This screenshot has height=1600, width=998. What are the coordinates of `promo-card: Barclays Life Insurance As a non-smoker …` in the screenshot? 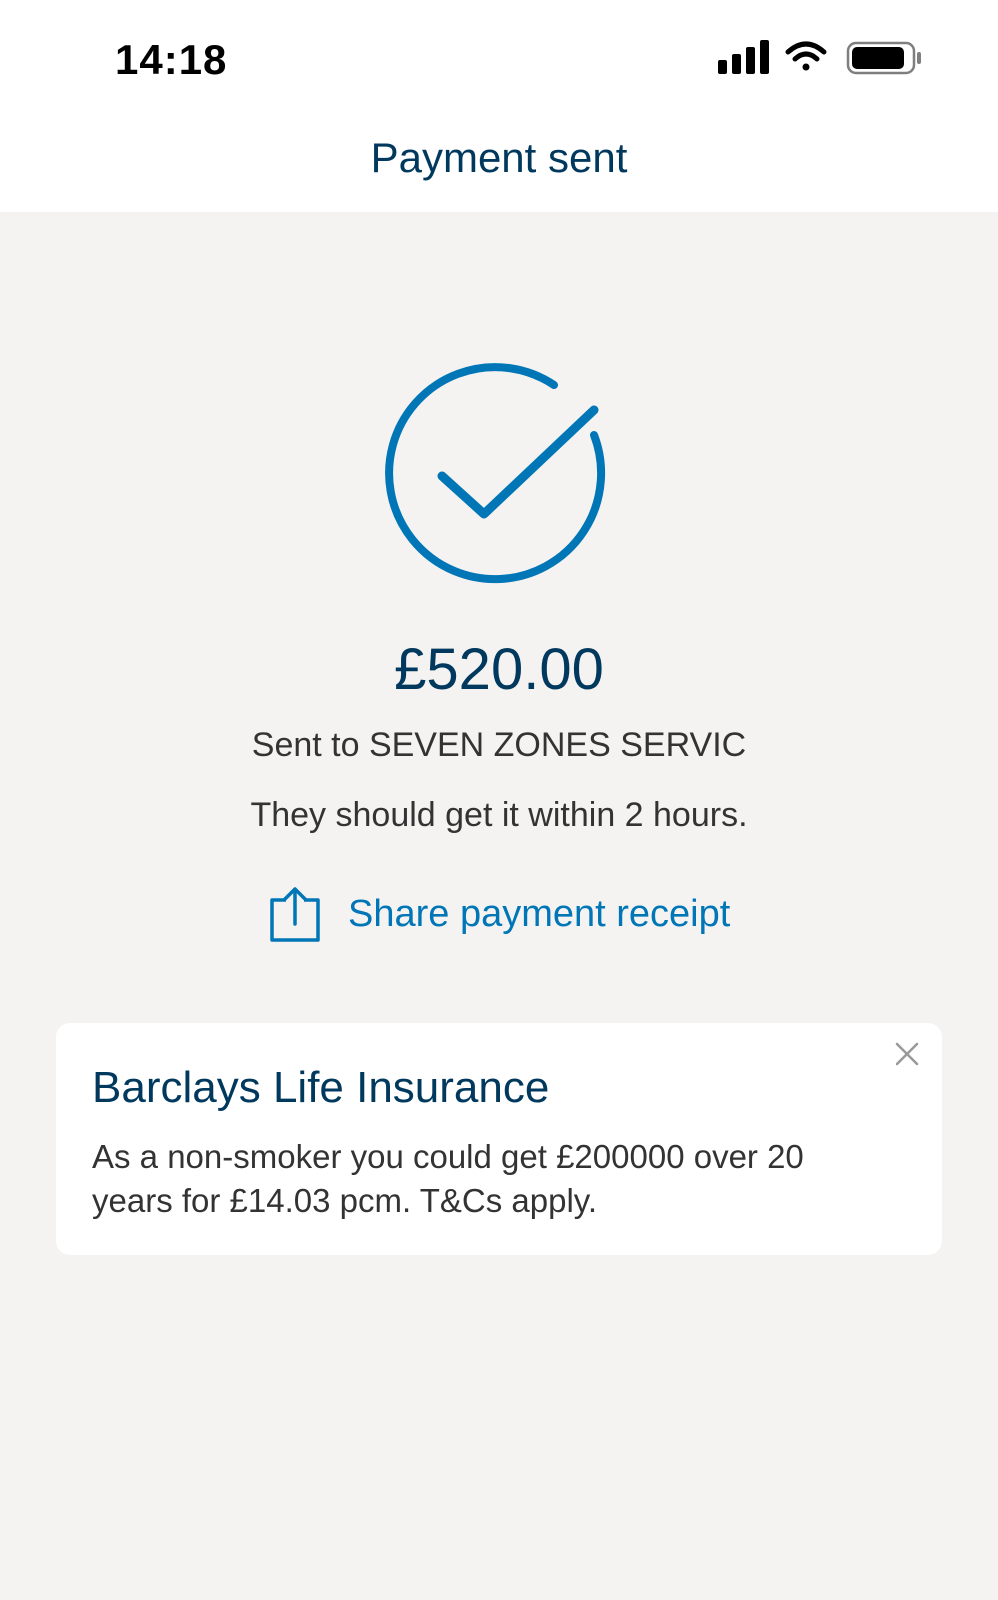 It's located at (499, 1139).